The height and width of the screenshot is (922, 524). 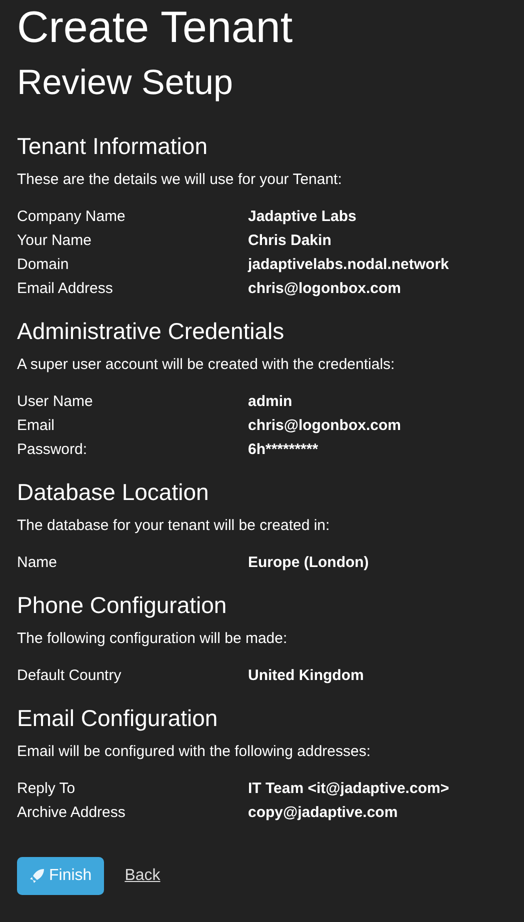 I want to click on section-heading: Database Location, so click(x=113, y=492).